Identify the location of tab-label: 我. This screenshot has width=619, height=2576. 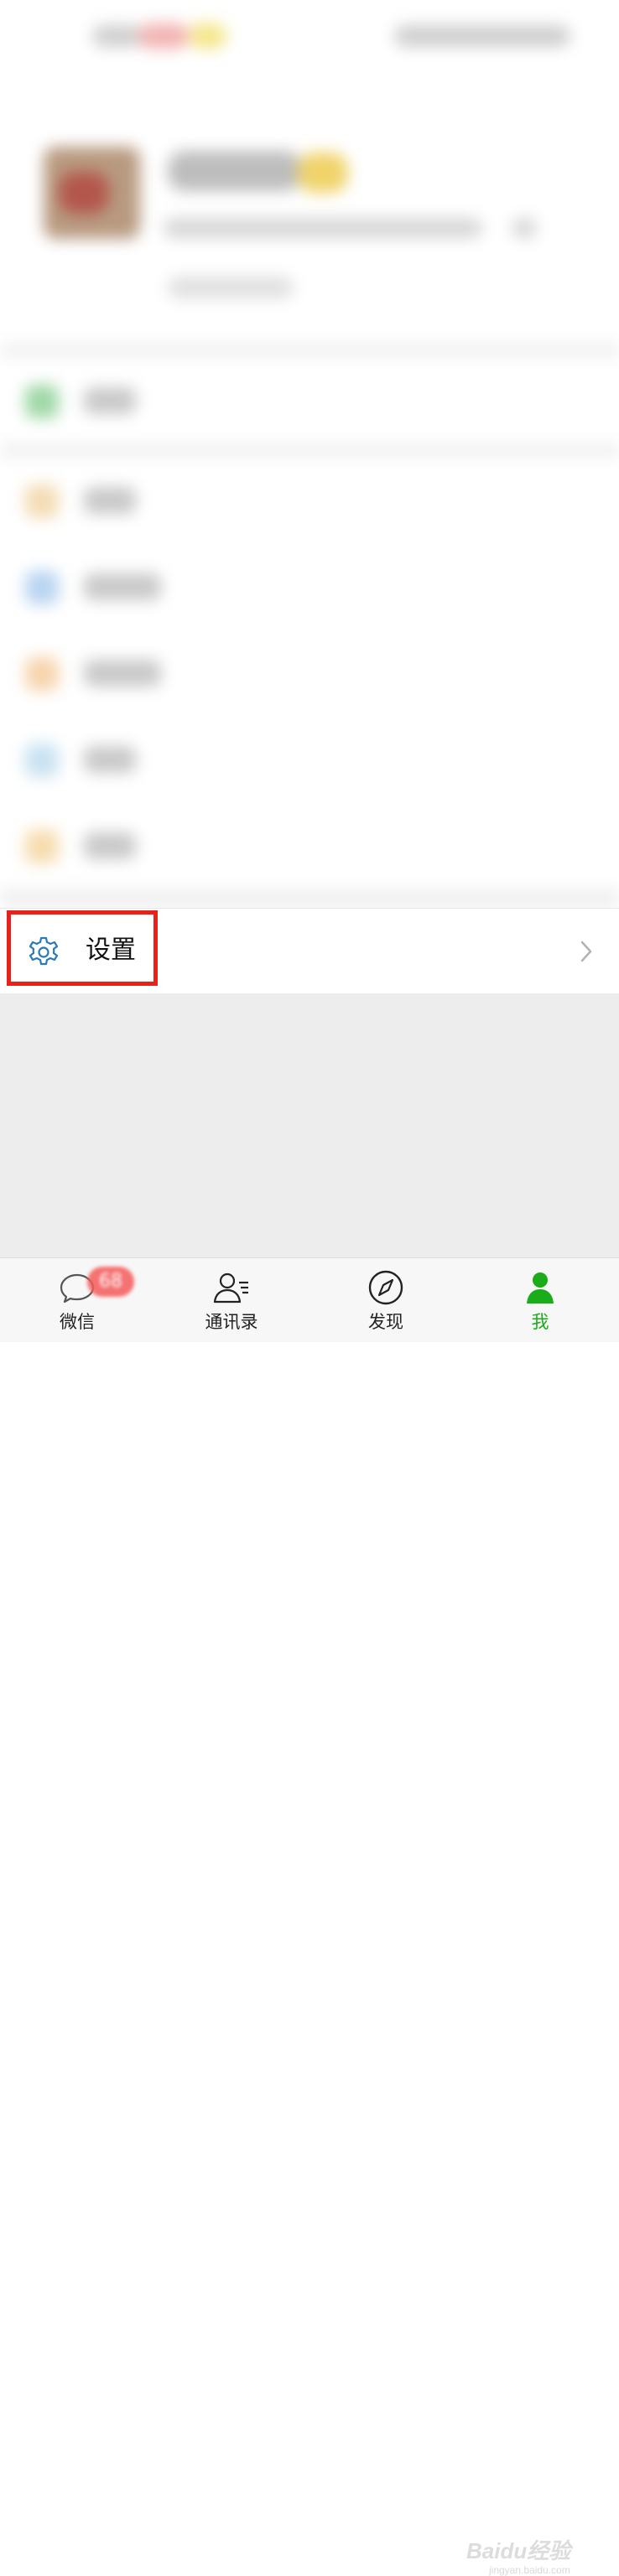
(540, 1322).